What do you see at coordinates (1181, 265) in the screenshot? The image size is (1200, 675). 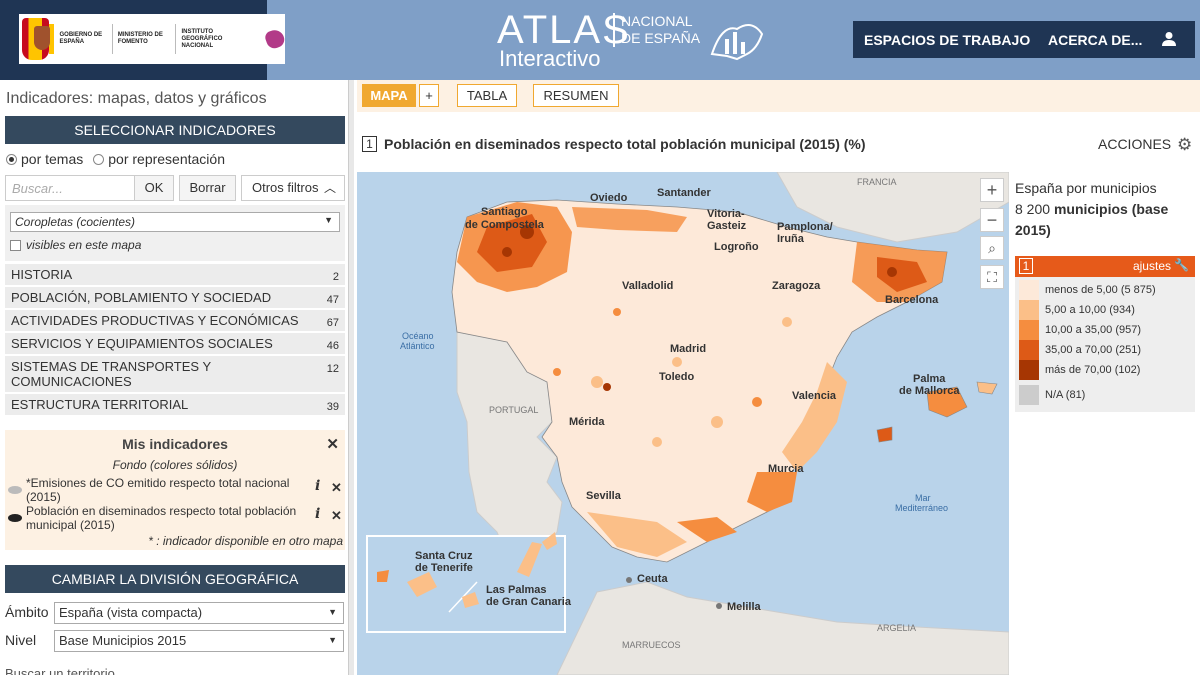 I see `wrench-icon: 🔧` at bounding box center [1181, 265].